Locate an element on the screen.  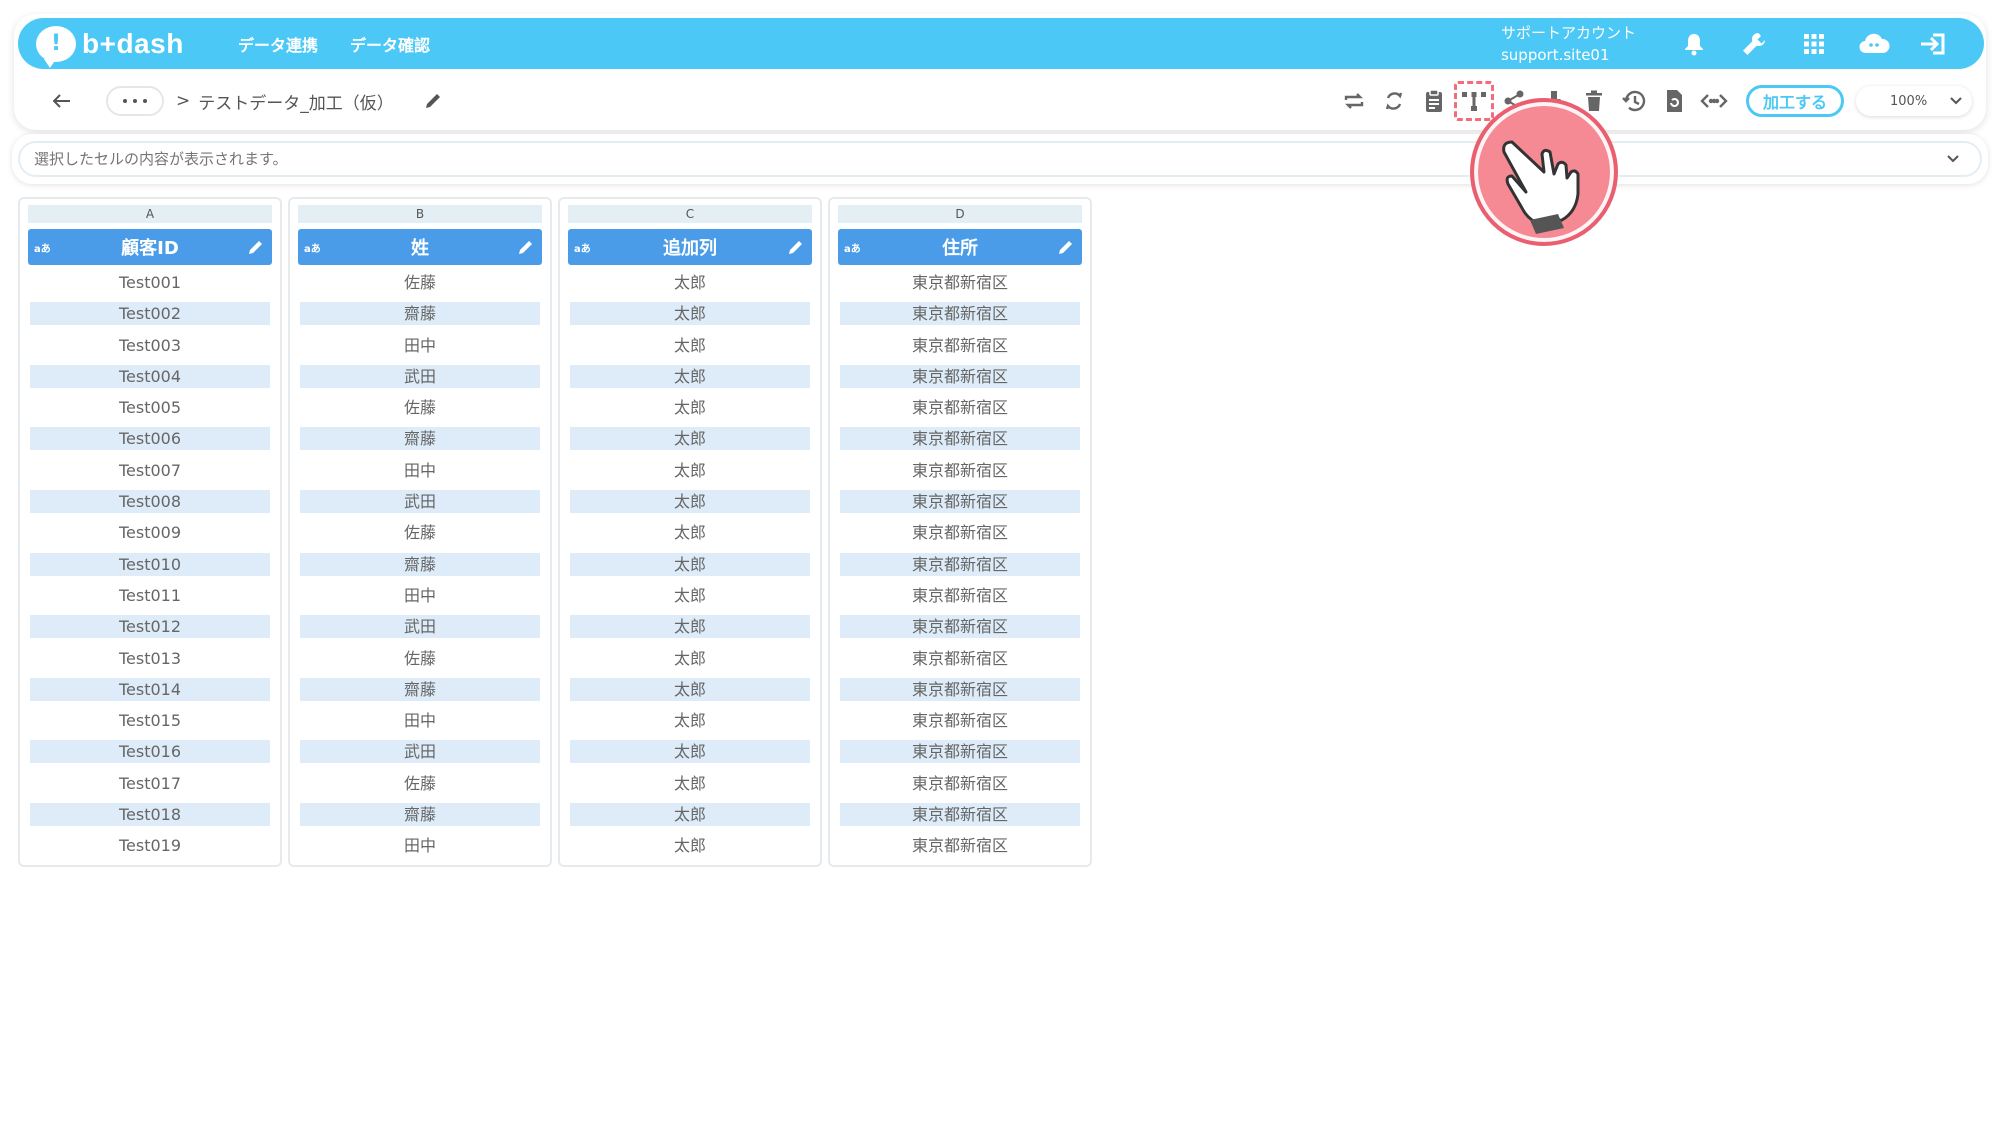
table-cell: Test004 is located at coordinates (150, 376).